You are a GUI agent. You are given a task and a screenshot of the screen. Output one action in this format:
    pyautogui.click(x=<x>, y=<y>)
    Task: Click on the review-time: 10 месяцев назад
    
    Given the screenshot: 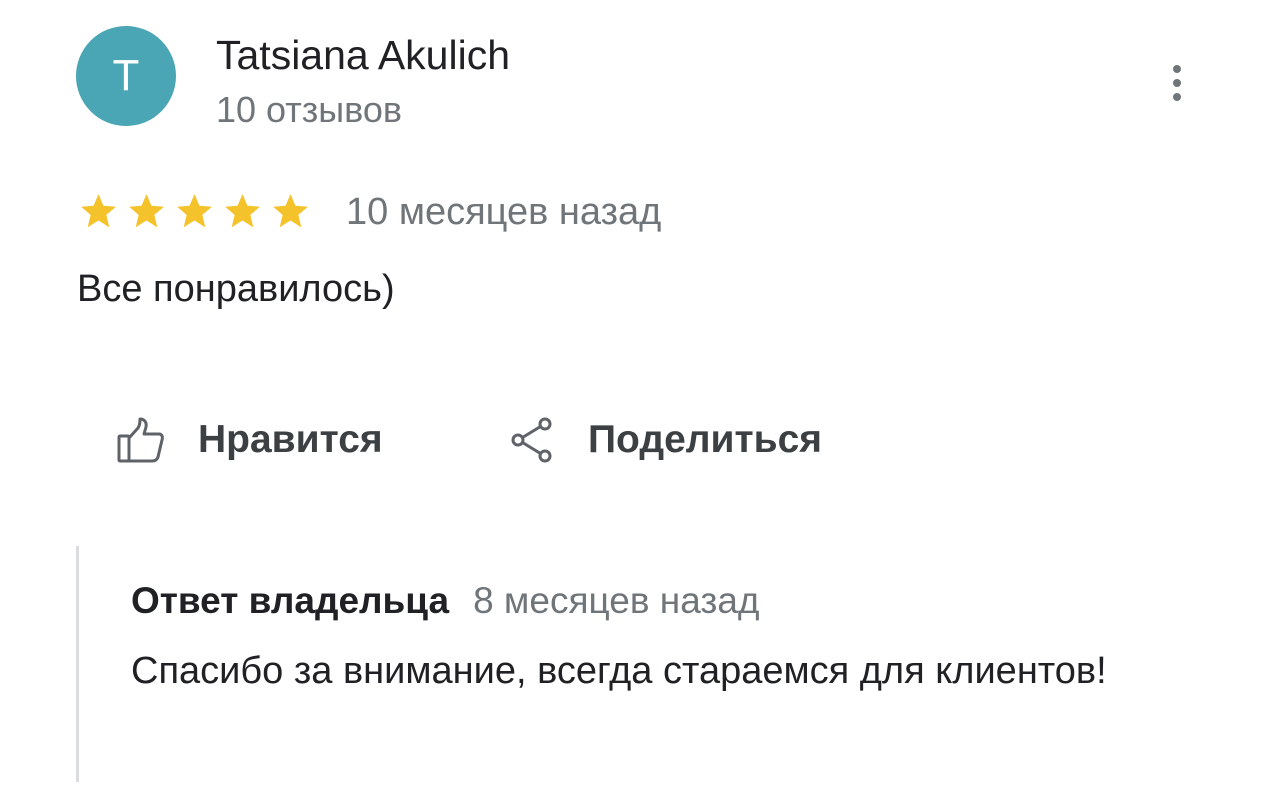 What is the action you would take?
    pyautogui.click(x=504, y=212)
    